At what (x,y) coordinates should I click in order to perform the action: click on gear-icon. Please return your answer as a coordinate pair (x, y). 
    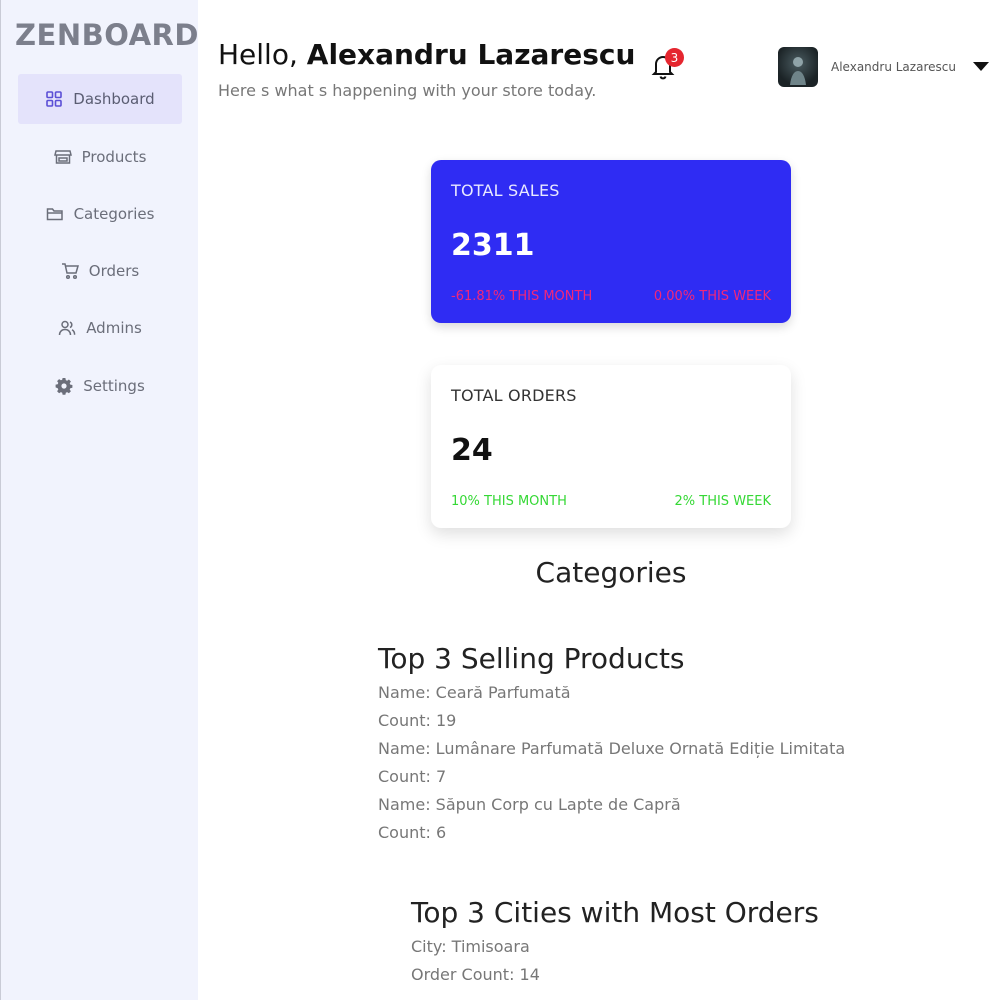
    Looking at the image, I should click on (64, 386).